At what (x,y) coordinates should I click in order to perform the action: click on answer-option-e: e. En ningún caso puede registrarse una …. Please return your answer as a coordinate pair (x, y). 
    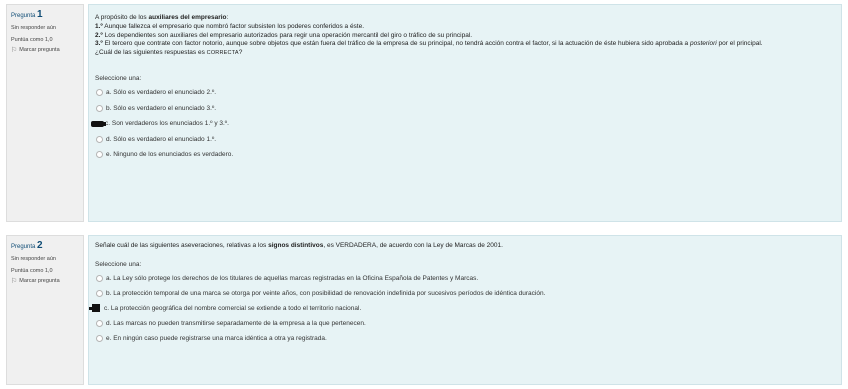
    Looking at the image, I should click on (465, 338).